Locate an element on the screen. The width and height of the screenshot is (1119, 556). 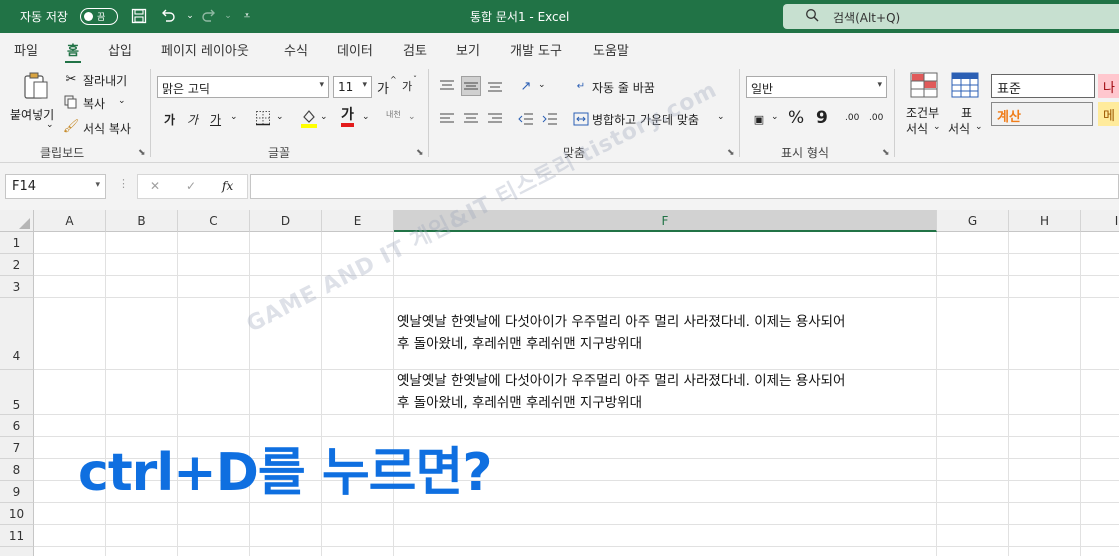
font-name-select: 맑은 고딕 ▾ is located at coordinates (243, 87).